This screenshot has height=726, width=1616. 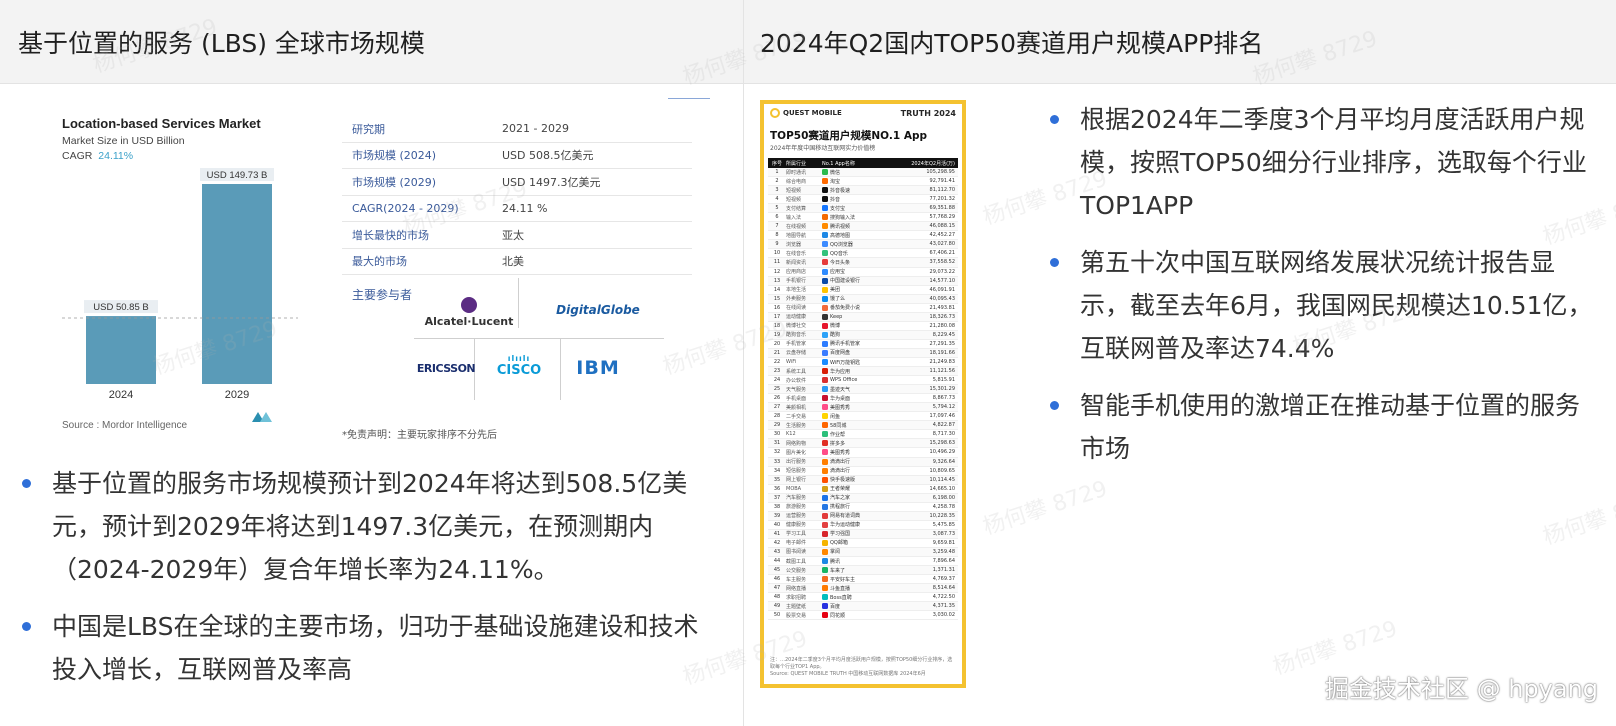 What do you see at coordinates (777, 371) in the screenshot?
I see `rank-cell: 23` at bounding box center [777, 371].